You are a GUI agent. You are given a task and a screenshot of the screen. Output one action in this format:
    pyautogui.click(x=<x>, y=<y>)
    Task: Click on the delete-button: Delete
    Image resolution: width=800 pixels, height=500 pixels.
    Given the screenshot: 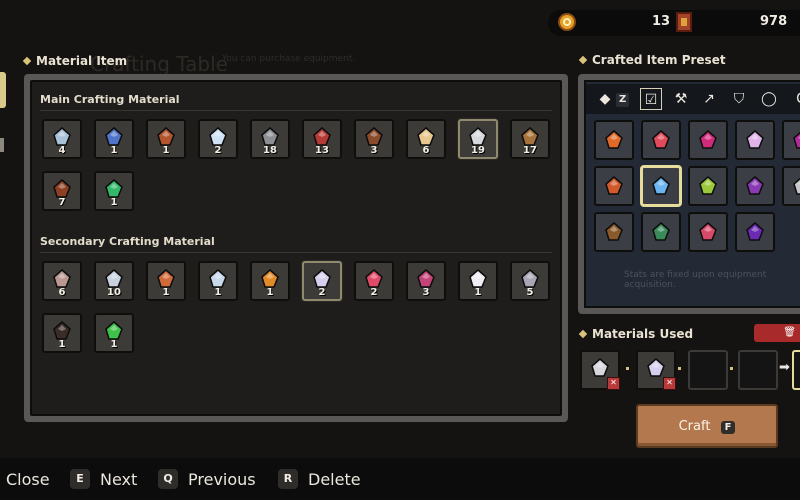 What is the action you would take?
    pyautogui.click(x=334, y=479)
    